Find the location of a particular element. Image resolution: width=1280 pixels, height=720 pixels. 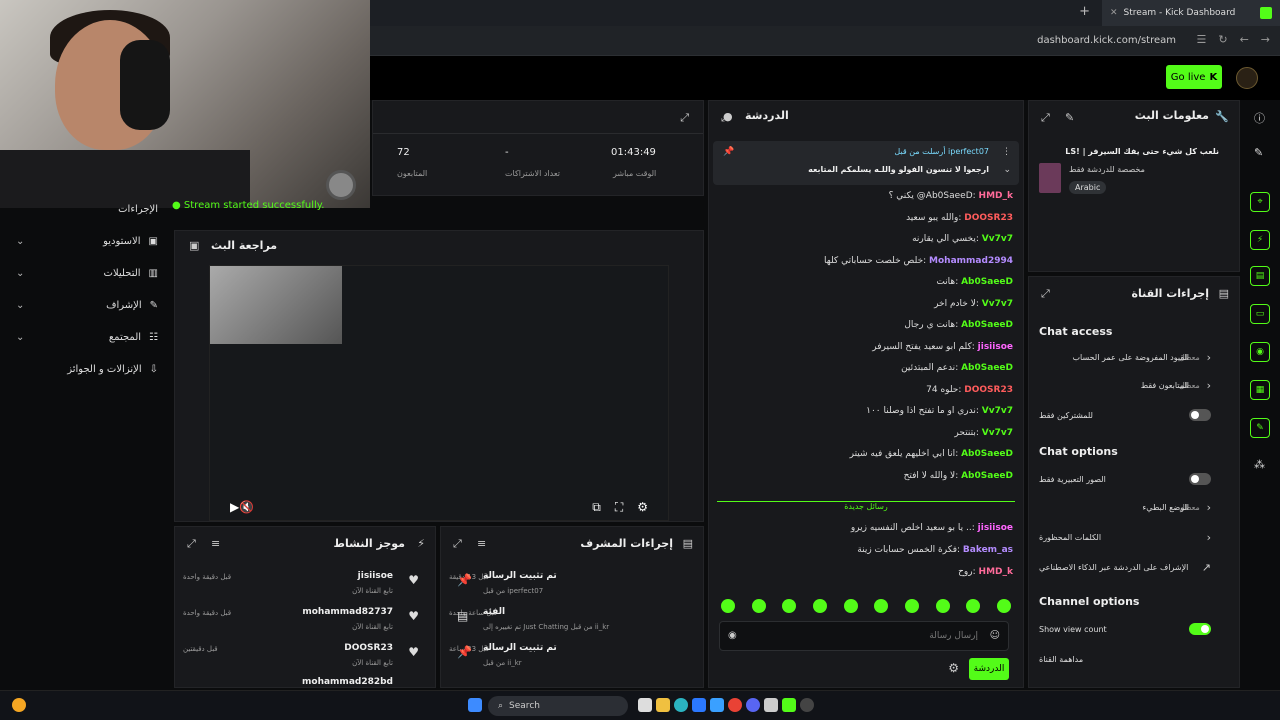

start-icon is located at coordinates (475, 705).